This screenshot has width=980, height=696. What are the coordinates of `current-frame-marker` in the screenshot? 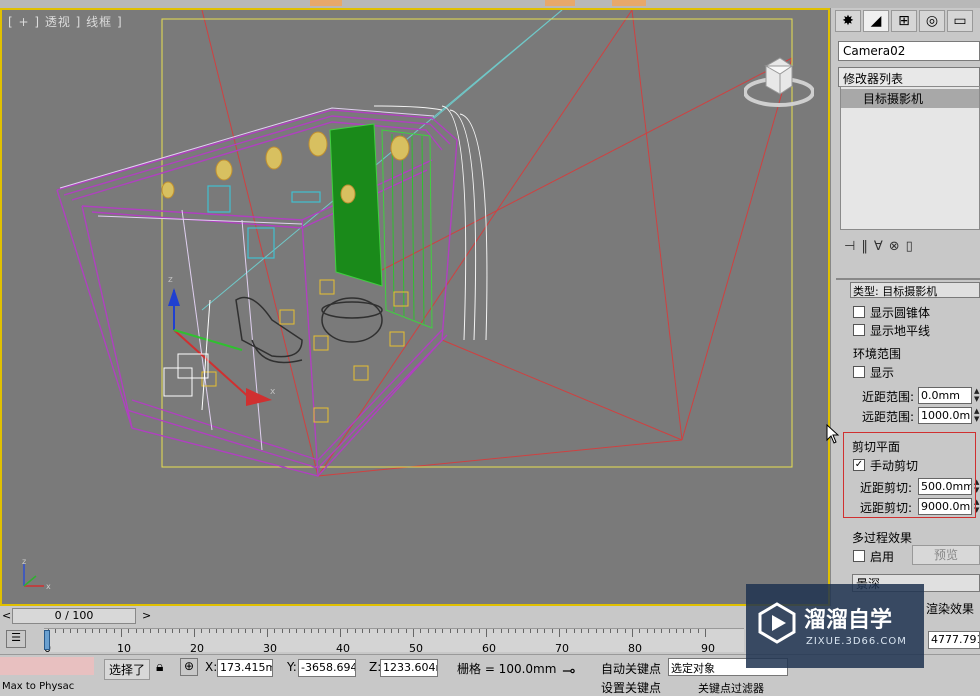 It's located at (47, 640).